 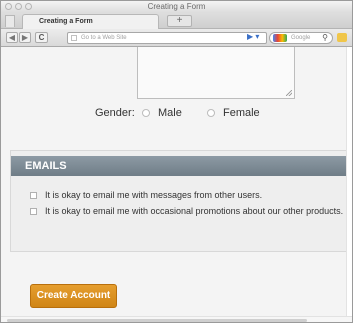 I want to click on tab-strip: Creating a Form +, so click(x=176, y=21).